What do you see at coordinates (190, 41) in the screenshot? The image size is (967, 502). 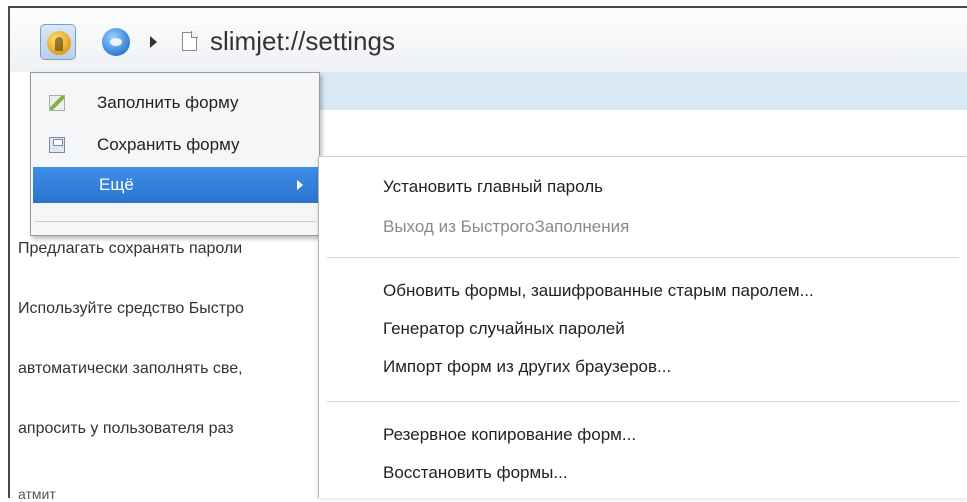 I see `page-icon` at bounding box center [190, 41].